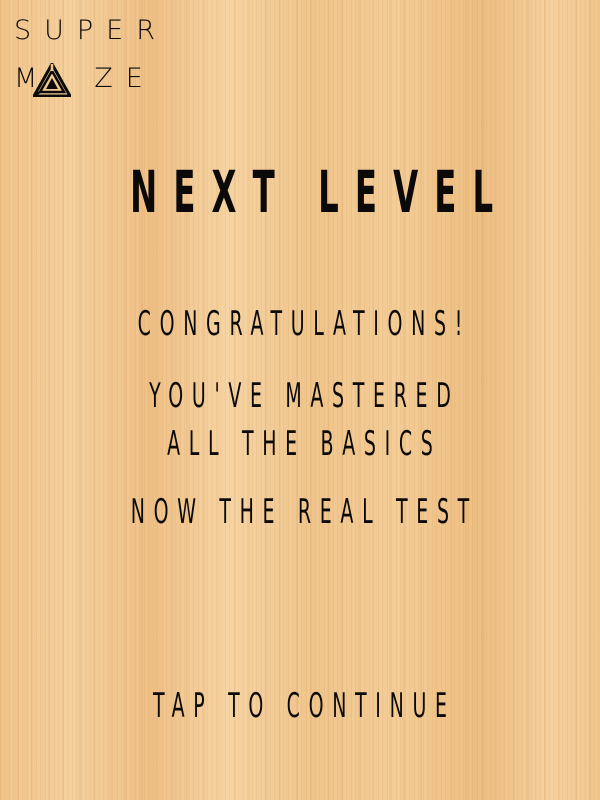 This screenshot has width=600, height=800. I want to click on tap-to-continue-button: TAP TO CONTINUE, so click(300, 706).